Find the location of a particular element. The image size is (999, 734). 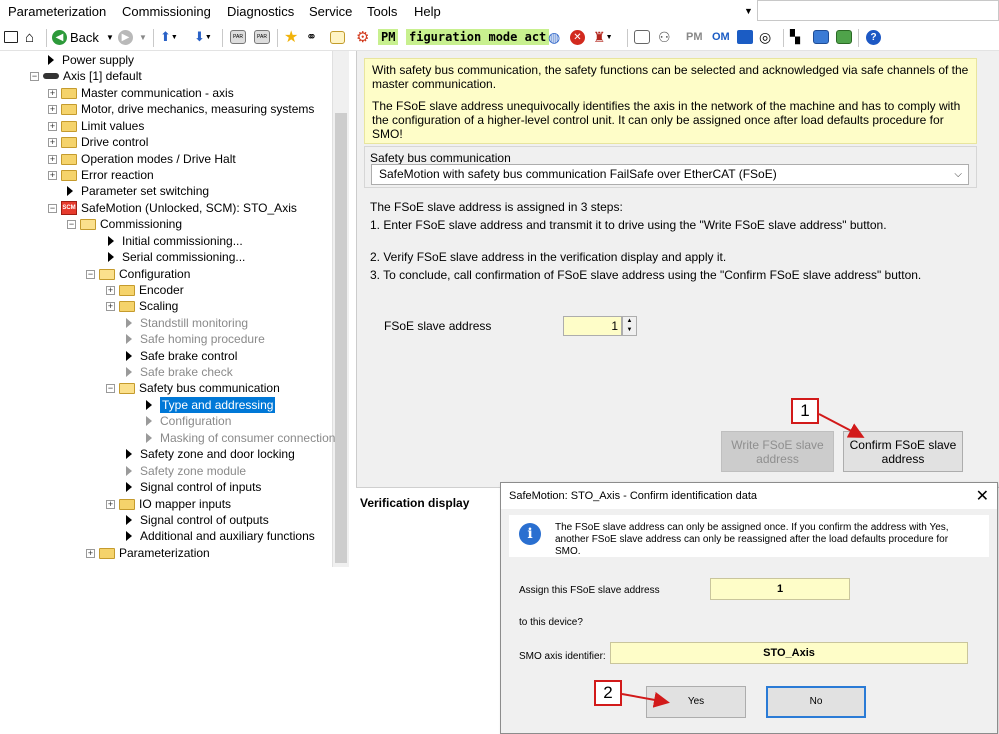

download-icon: ⬆ ▼ is located at coordinates (169, 37).